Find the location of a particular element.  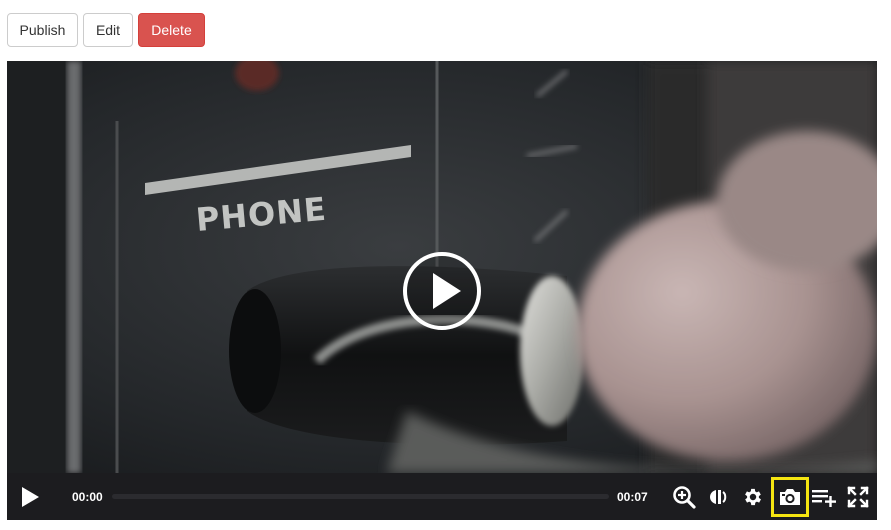

play-circle-icon is located at coordinates (442, 291).